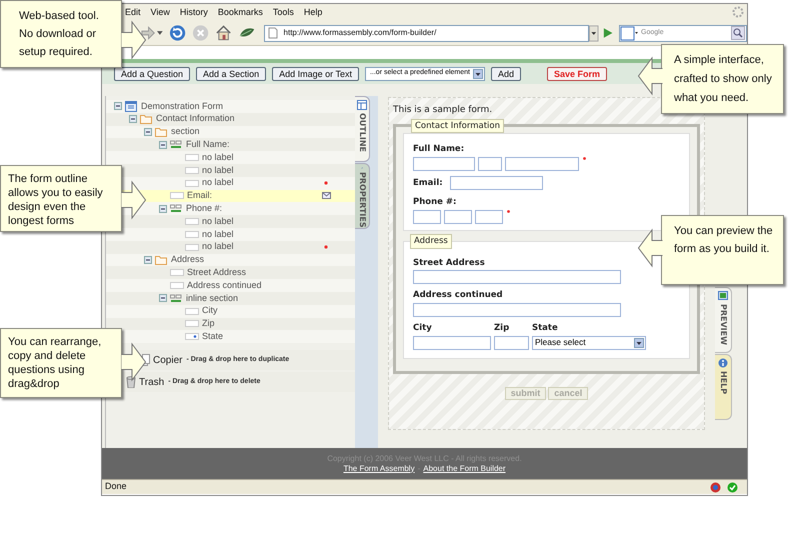 This screenshot has height=533, width=789. I want to click on fieldset-legend: Address, so click(431, 241).